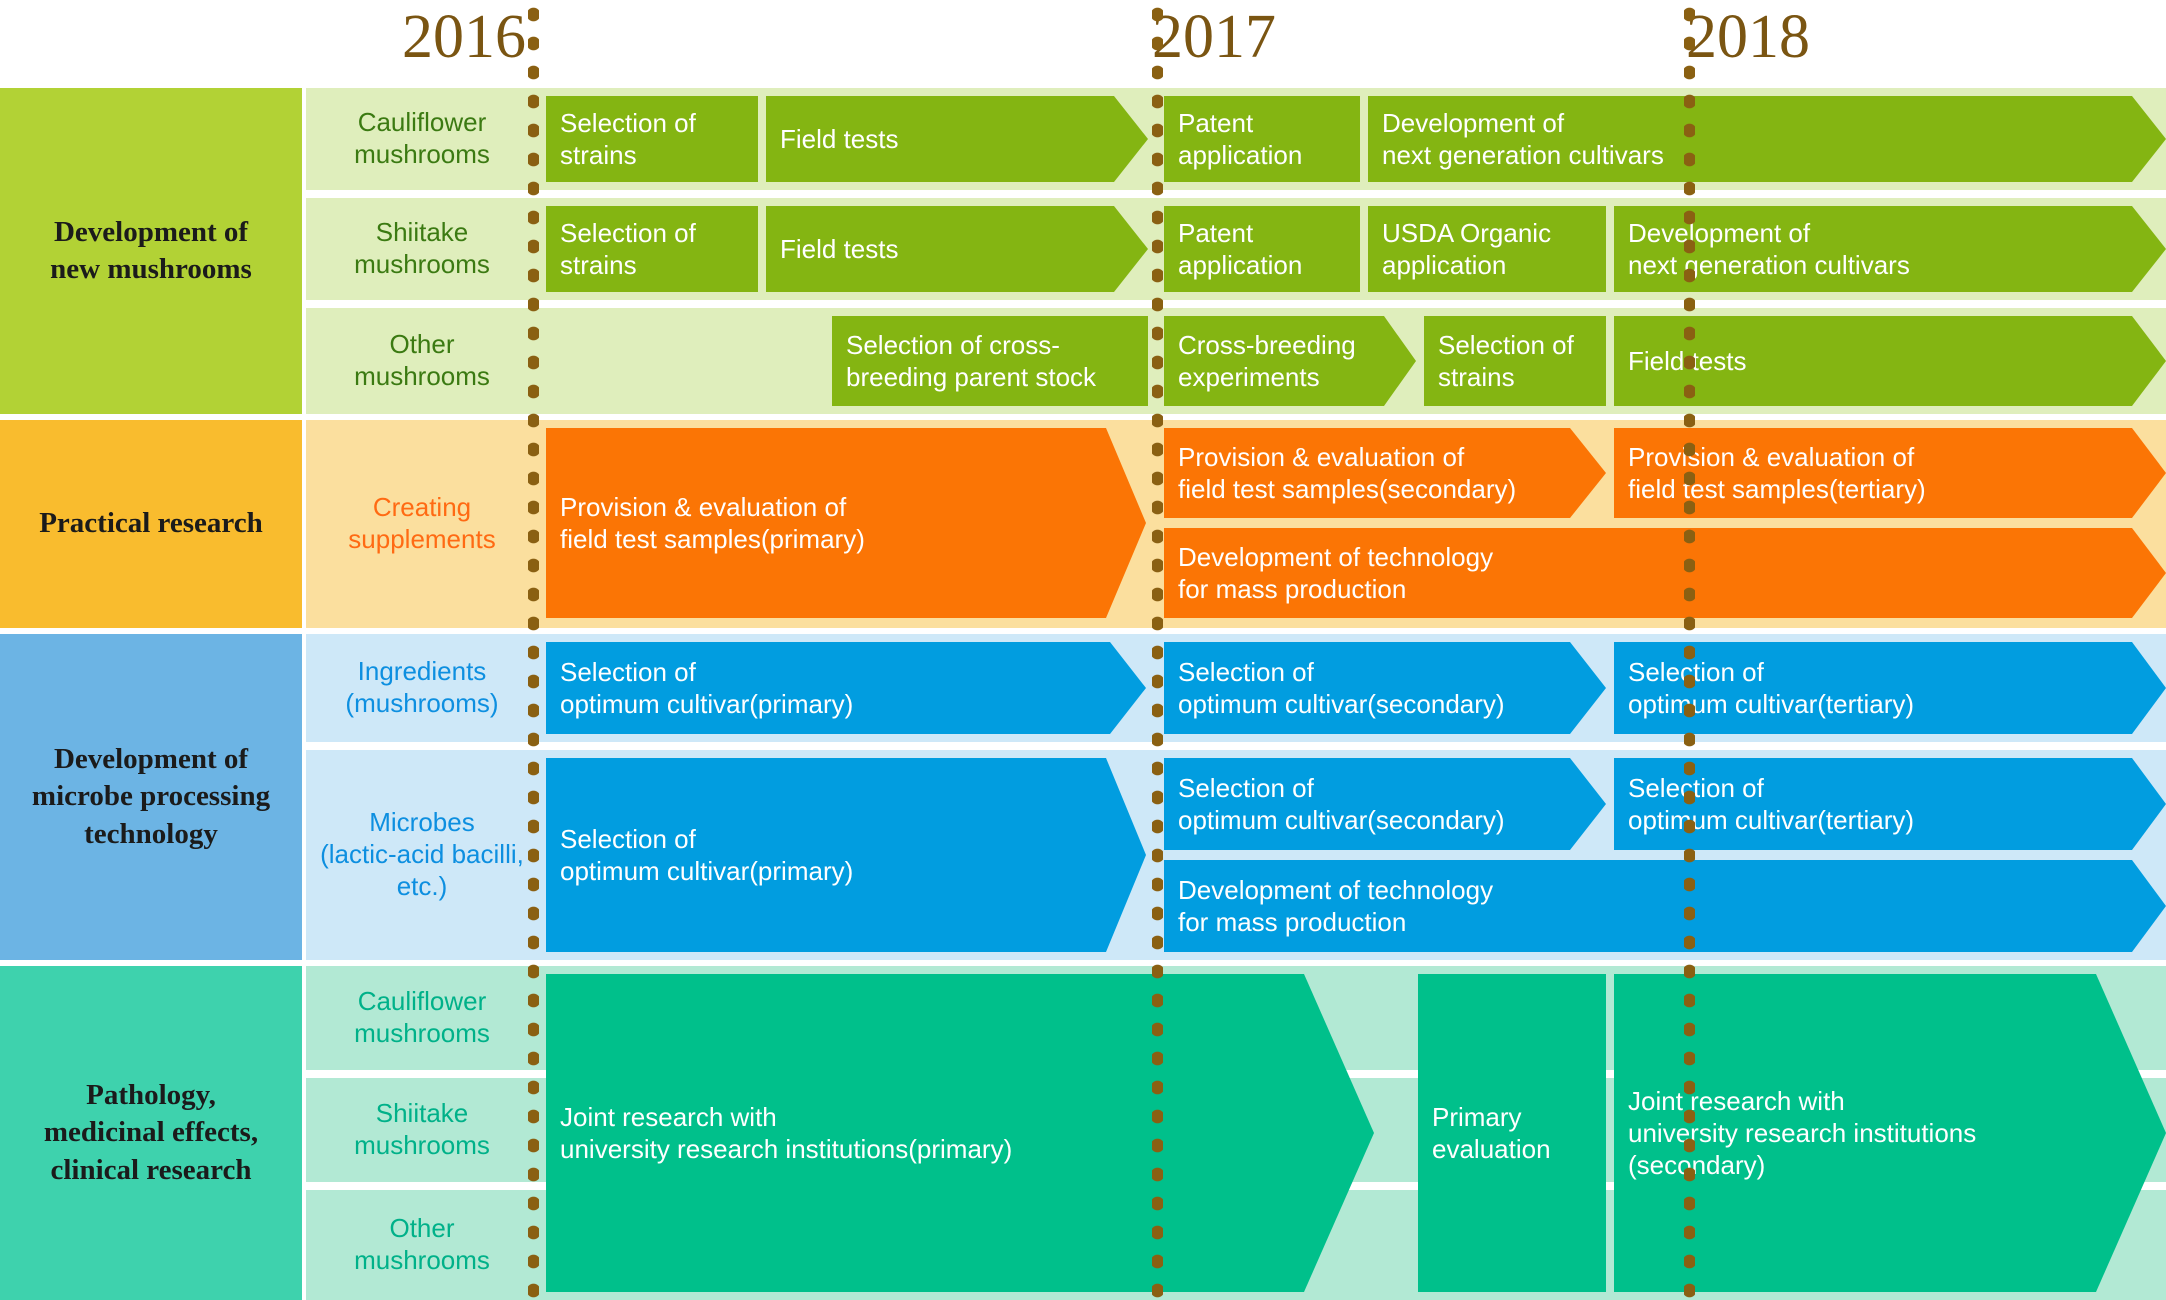 Image resolution: width=2166 pixels, height=1300 pixels. Describe the element at coordinates (422, 361) in the screenshot. I see `sublabel-other-mushrooms: Other mushrooms` at that location.